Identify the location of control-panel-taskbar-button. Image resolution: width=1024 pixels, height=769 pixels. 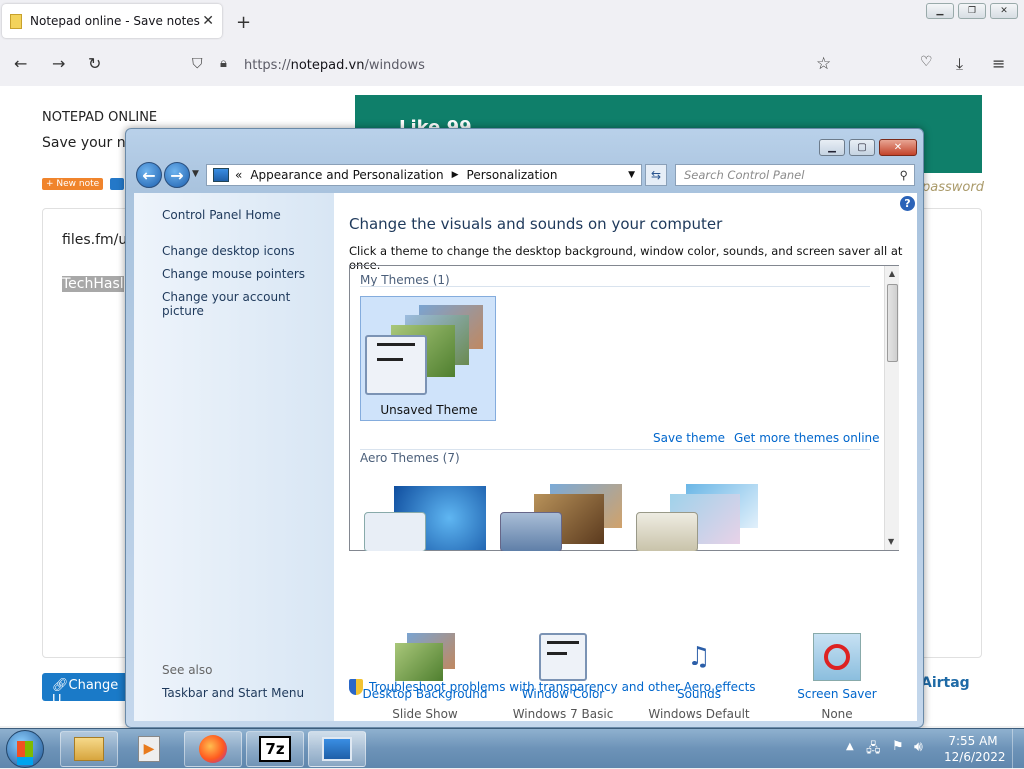
(337, 749).